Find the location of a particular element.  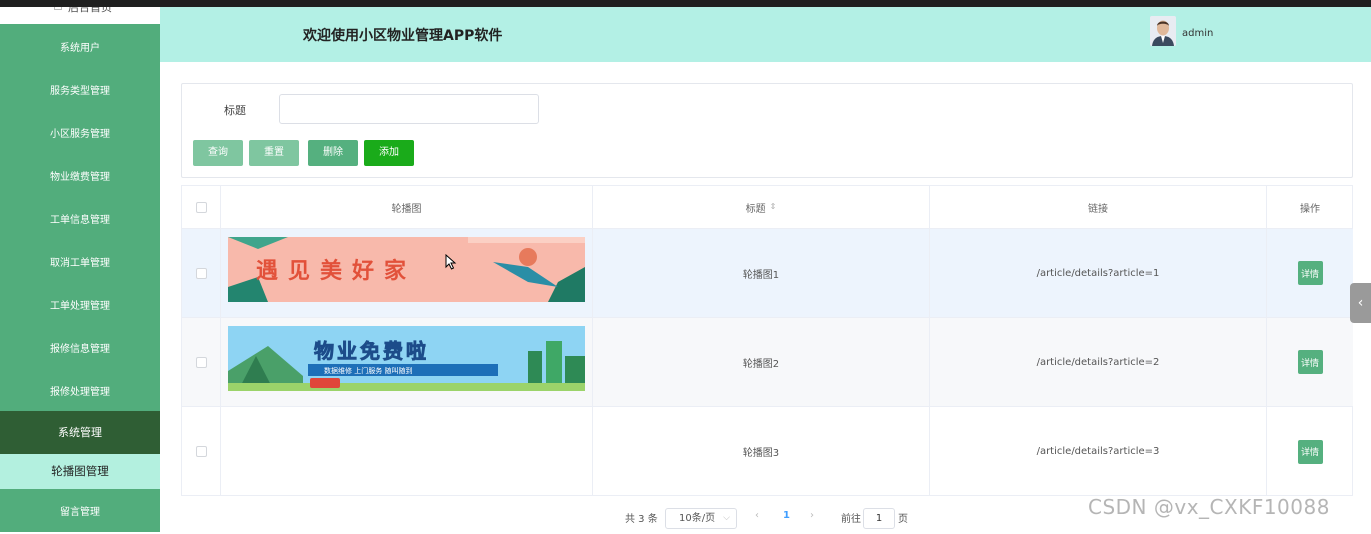

window-top-bar is located at coordinates (685, 3).